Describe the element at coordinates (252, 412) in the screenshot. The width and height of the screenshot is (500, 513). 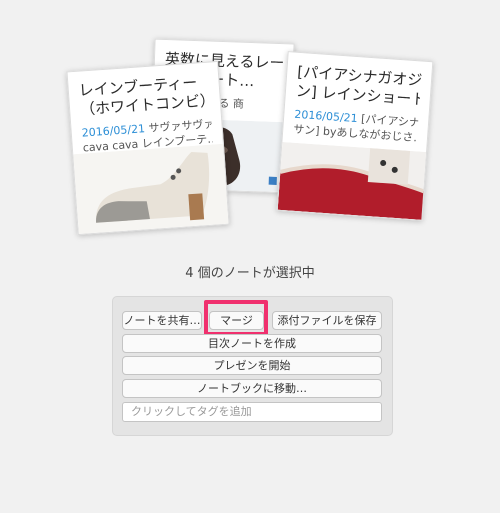
I see `add-tag-input: クリックしてタグを追加` at that location.